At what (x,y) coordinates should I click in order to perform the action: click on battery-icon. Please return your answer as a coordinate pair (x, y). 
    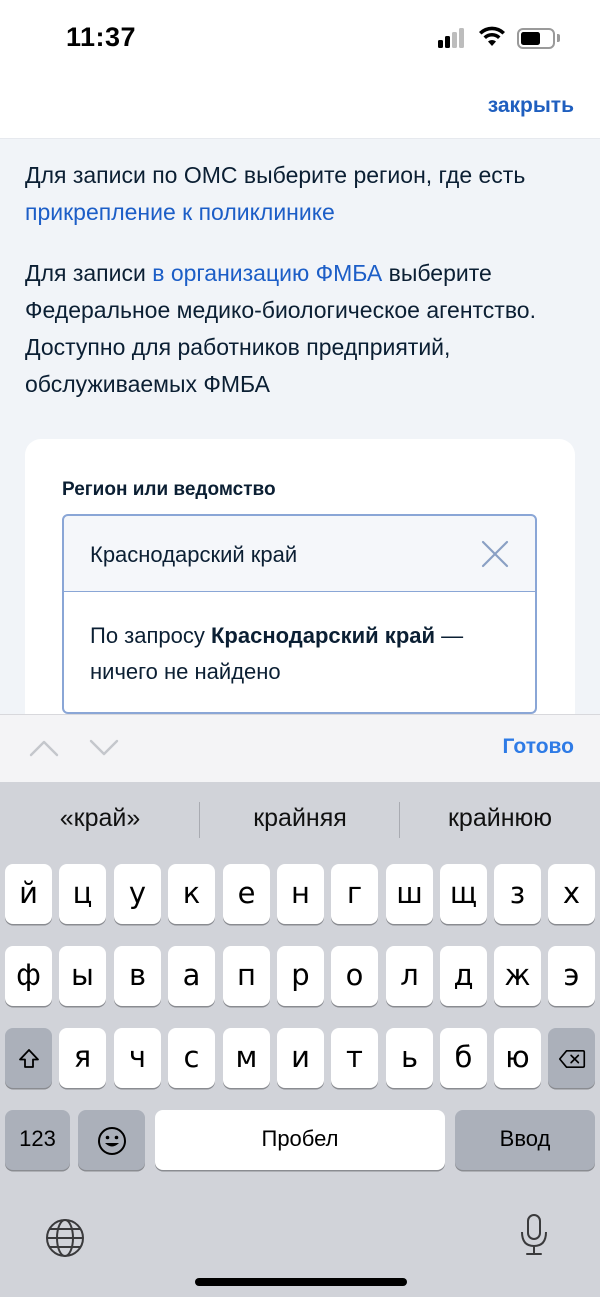
    Looking at the image, I should click on (536, 38).